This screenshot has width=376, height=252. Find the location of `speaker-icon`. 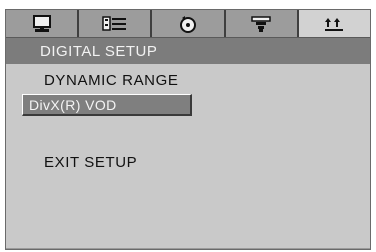

speaker-icon is located at coordinates (261, 23).